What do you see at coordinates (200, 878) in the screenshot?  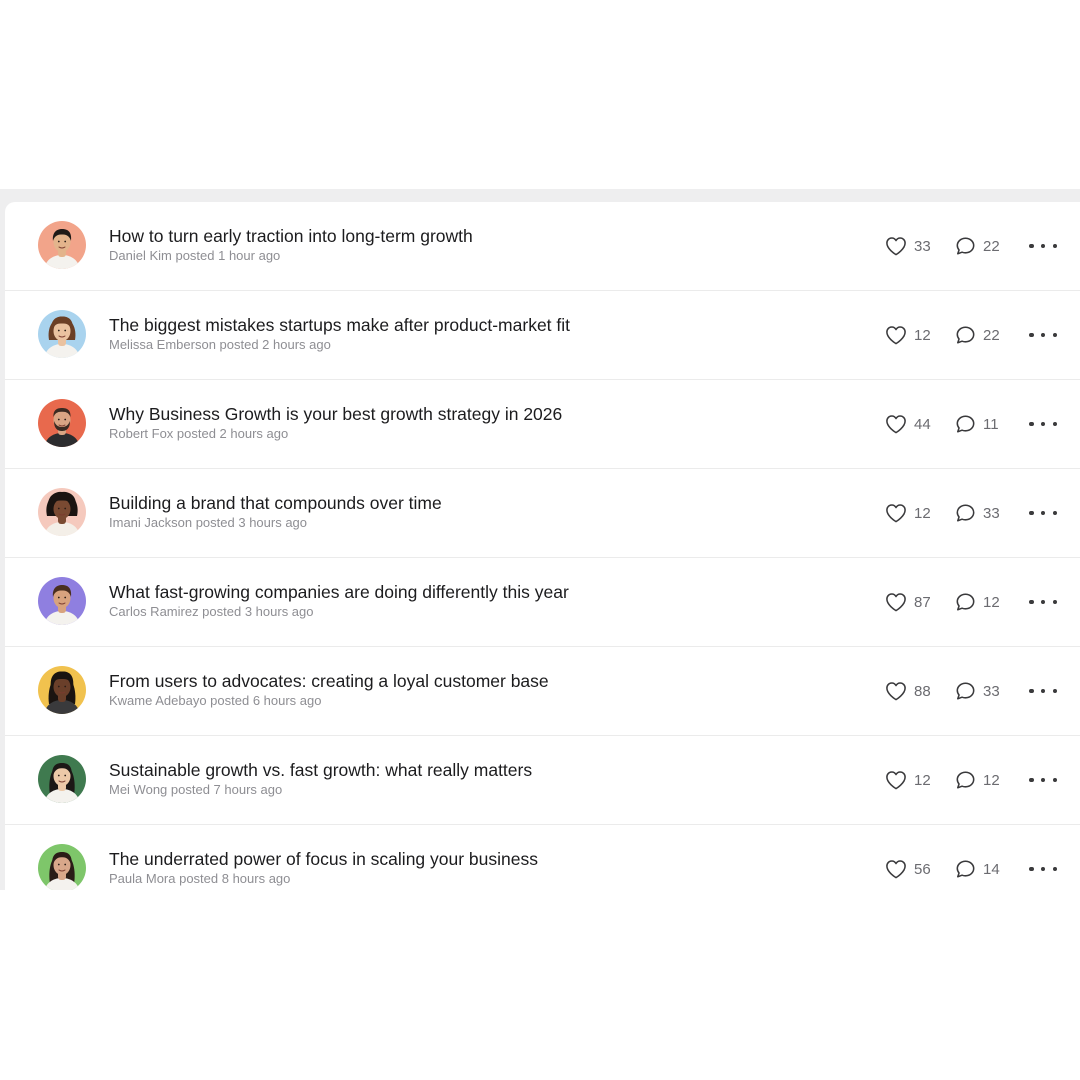 I see `post-meta: Paula Mora posted 8 hours ago` at bounding box center [200, 878].